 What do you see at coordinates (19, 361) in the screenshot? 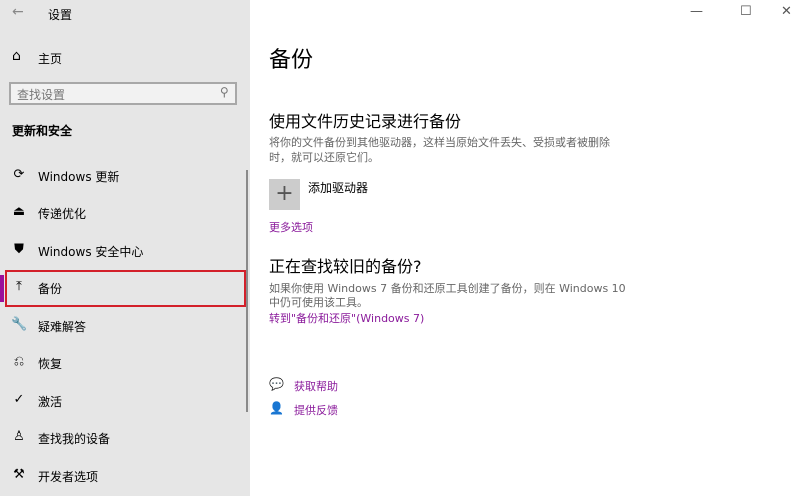
I see `recovery-icon: ⎌` at bounding box center [19, 361].